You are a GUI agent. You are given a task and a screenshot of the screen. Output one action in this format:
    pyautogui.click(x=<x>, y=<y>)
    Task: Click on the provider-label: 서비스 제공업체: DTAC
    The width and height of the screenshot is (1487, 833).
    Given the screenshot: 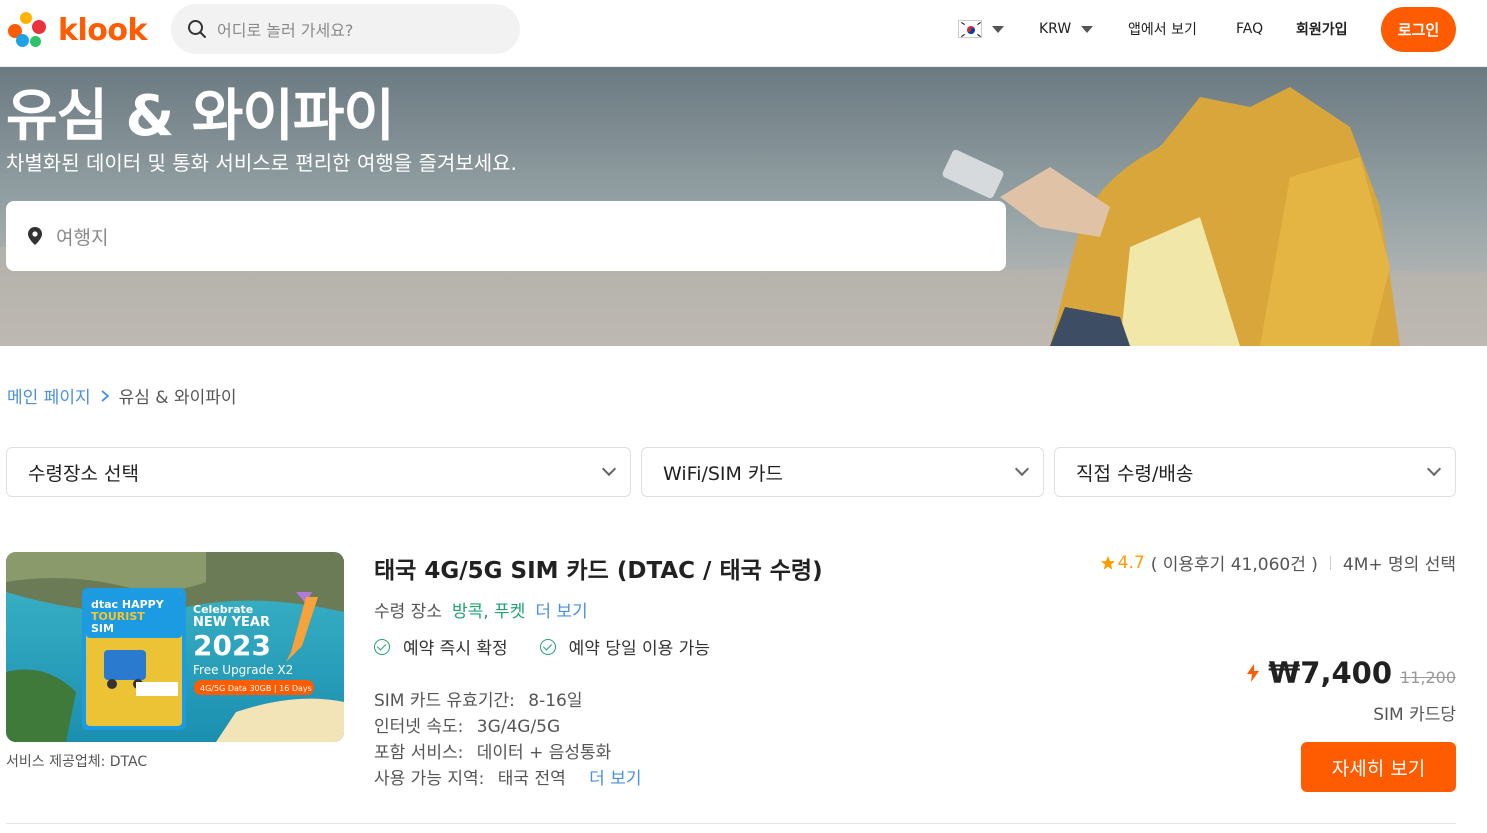 What is the action you would take?
    pyautogui.click(x=77, y=762)
    